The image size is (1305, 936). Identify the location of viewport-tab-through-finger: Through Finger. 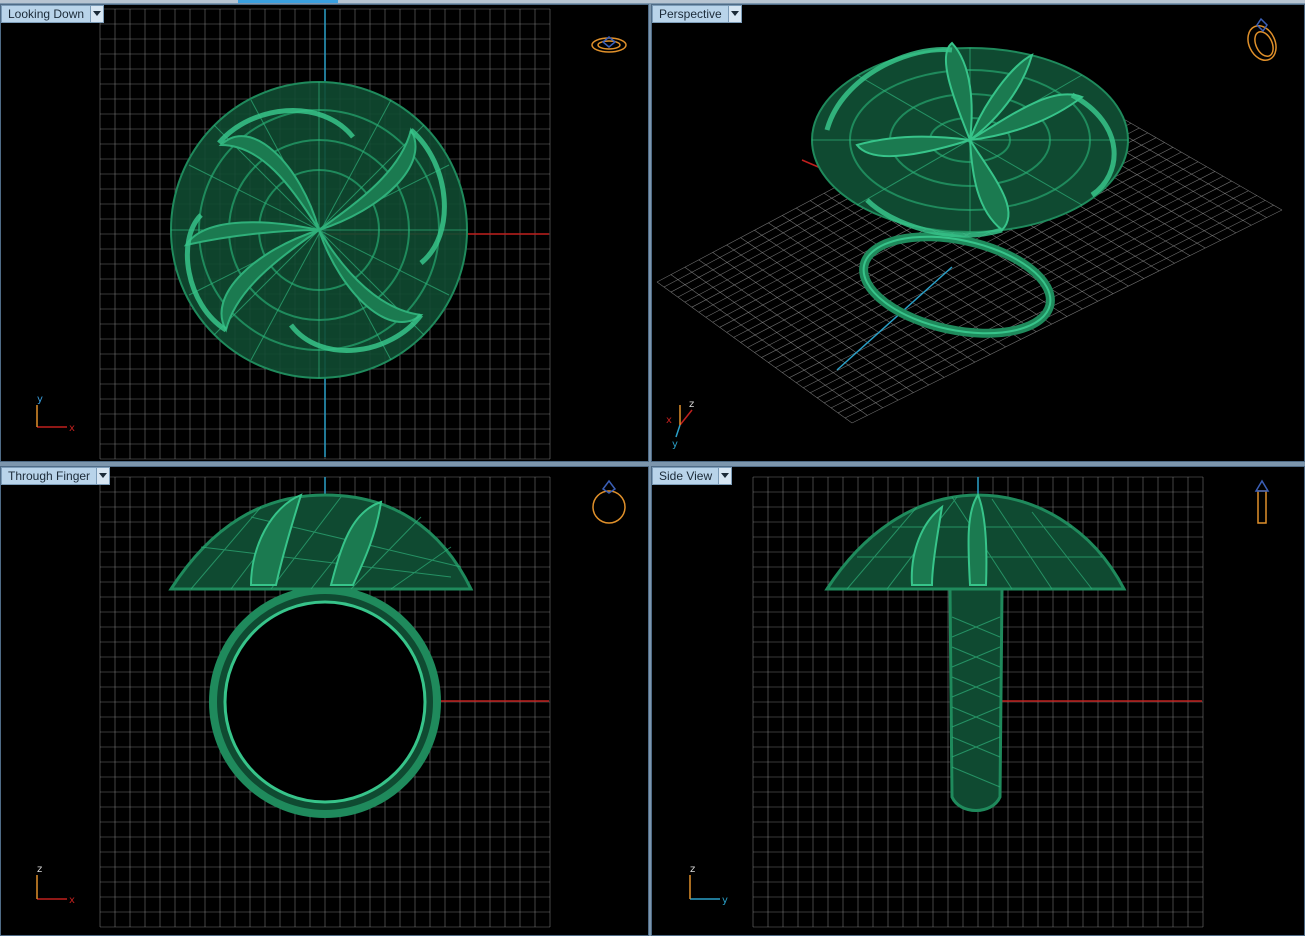
(56, 476).